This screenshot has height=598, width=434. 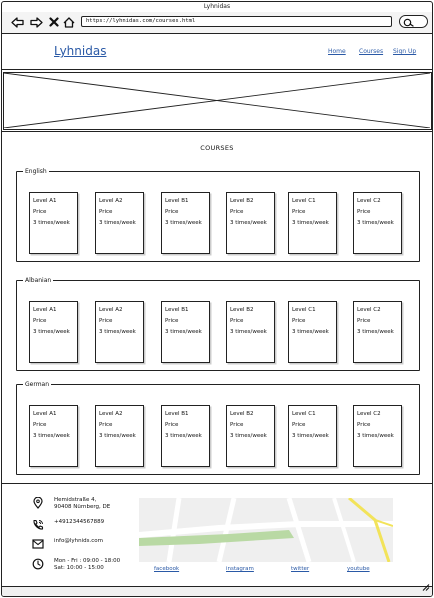 What do you see at coordinates (371, 51) in the screenshot?
I see `menu-link-courses: Courses` at bounding box center [371, 51].